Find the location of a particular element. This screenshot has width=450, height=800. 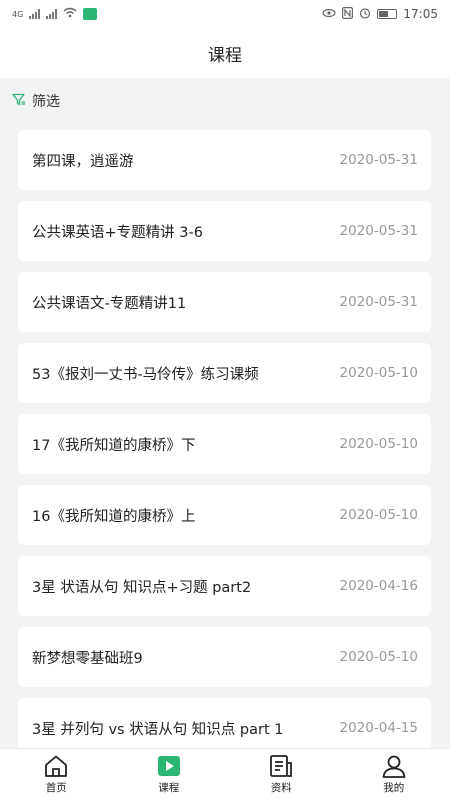

document-icon is located at coordinates (281, 766).